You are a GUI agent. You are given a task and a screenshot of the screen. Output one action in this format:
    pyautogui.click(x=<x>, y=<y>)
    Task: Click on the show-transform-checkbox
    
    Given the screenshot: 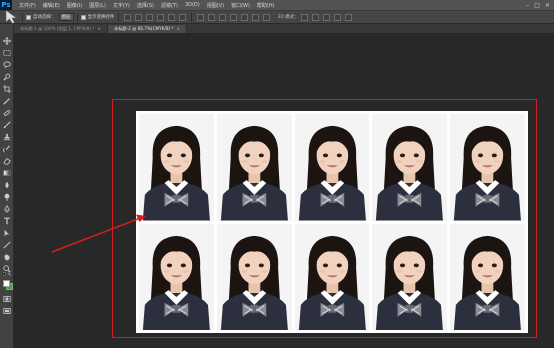 What is the action you would take?
    pyautogui.click(x=83, y=17)
    